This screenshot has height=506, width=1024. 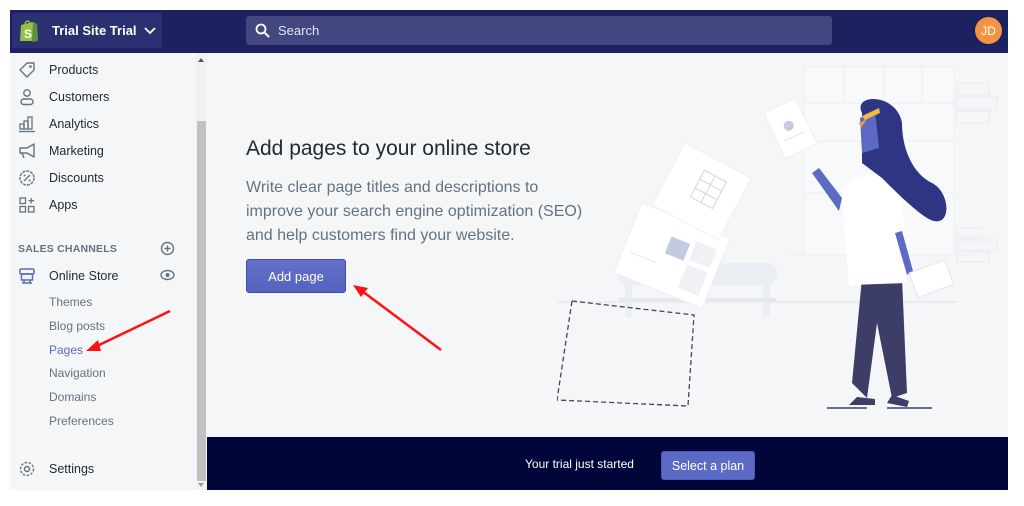 What do you see at coordinates (167, 248) in the screenshot?
I see `add-sales-channel-icon` at bounding box center [167, 248].